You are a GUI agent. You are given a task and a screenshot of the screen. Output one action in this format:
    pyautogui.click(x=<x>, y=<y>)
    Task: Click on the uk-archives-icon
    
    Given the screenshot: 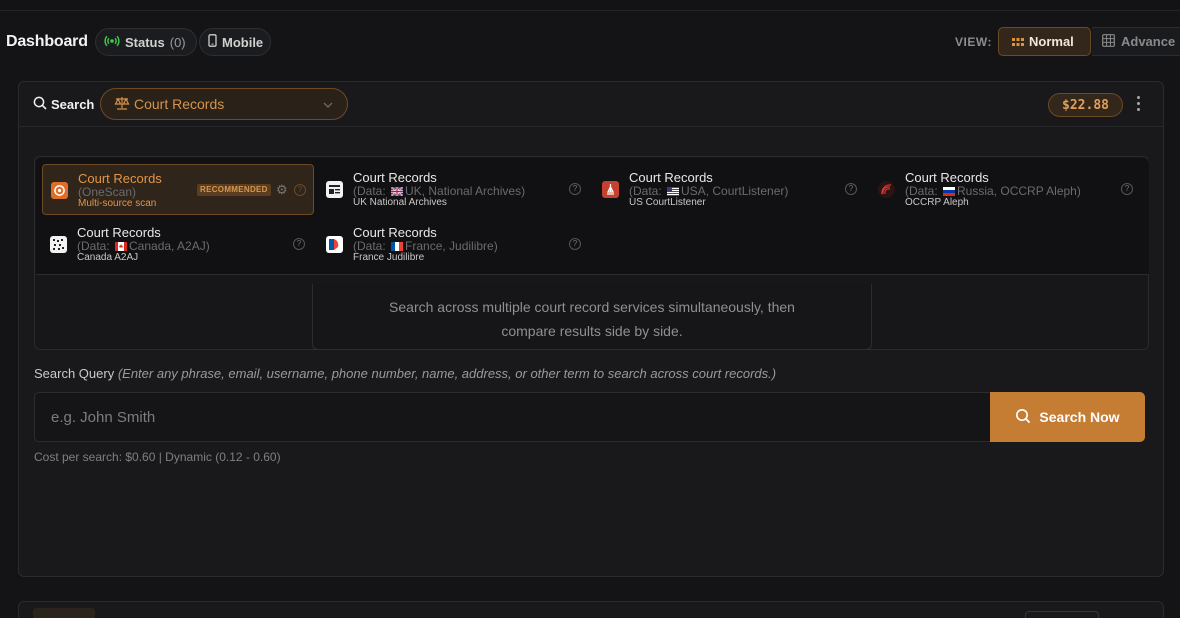 What is the action you would take?
    pyautogui.click(x=334, y=189)
    